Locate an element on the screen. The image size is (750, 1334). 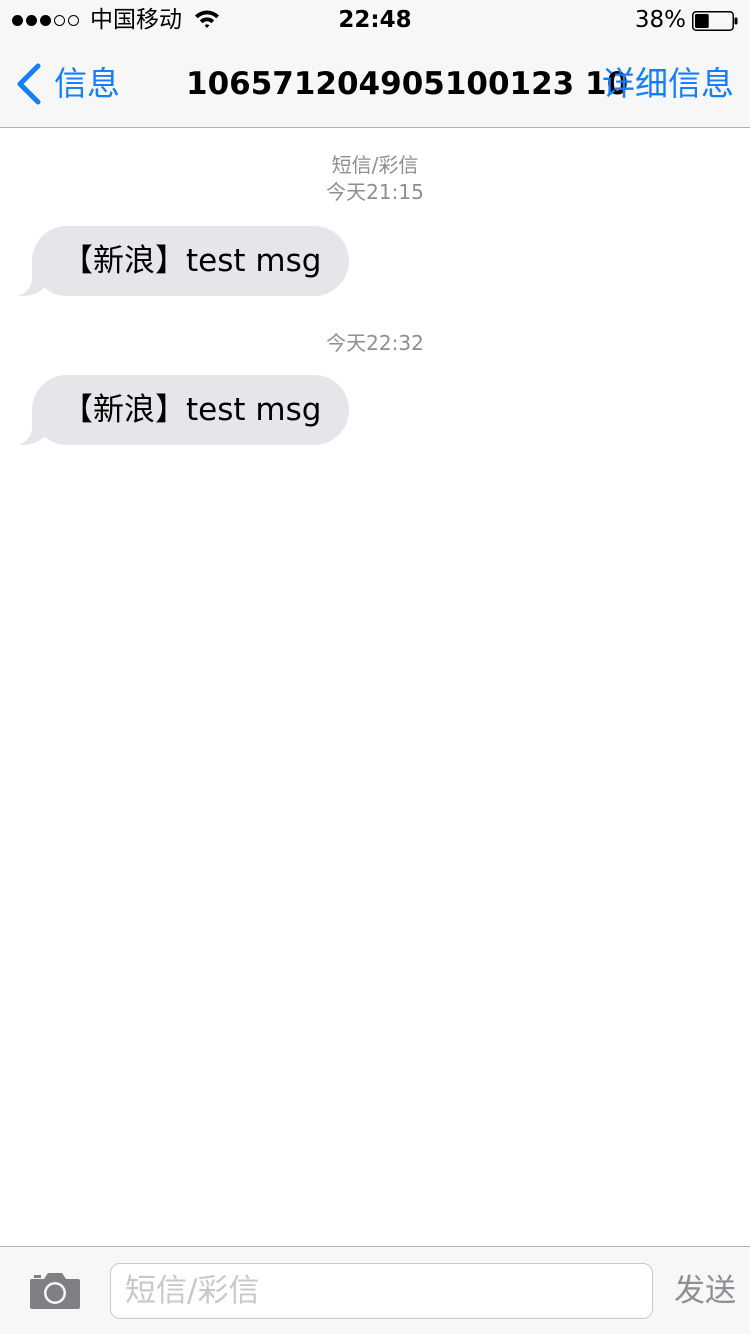
back-button-label: 信息 is located at coordinates (87, 83).